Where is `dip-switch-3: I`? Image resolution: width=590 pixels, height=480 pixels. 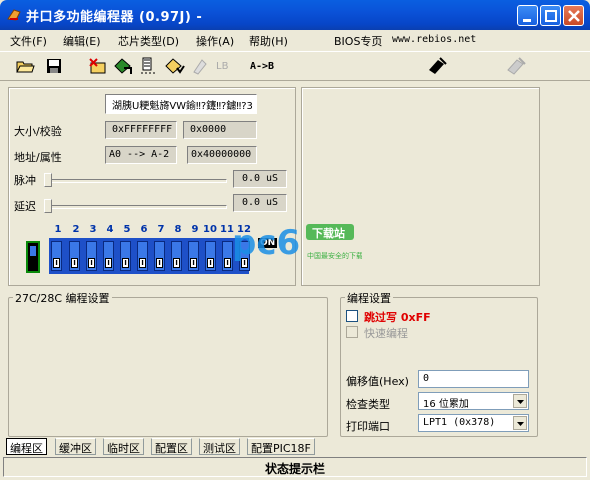 dip-switch-3: I is located at coordinates (91, 256).